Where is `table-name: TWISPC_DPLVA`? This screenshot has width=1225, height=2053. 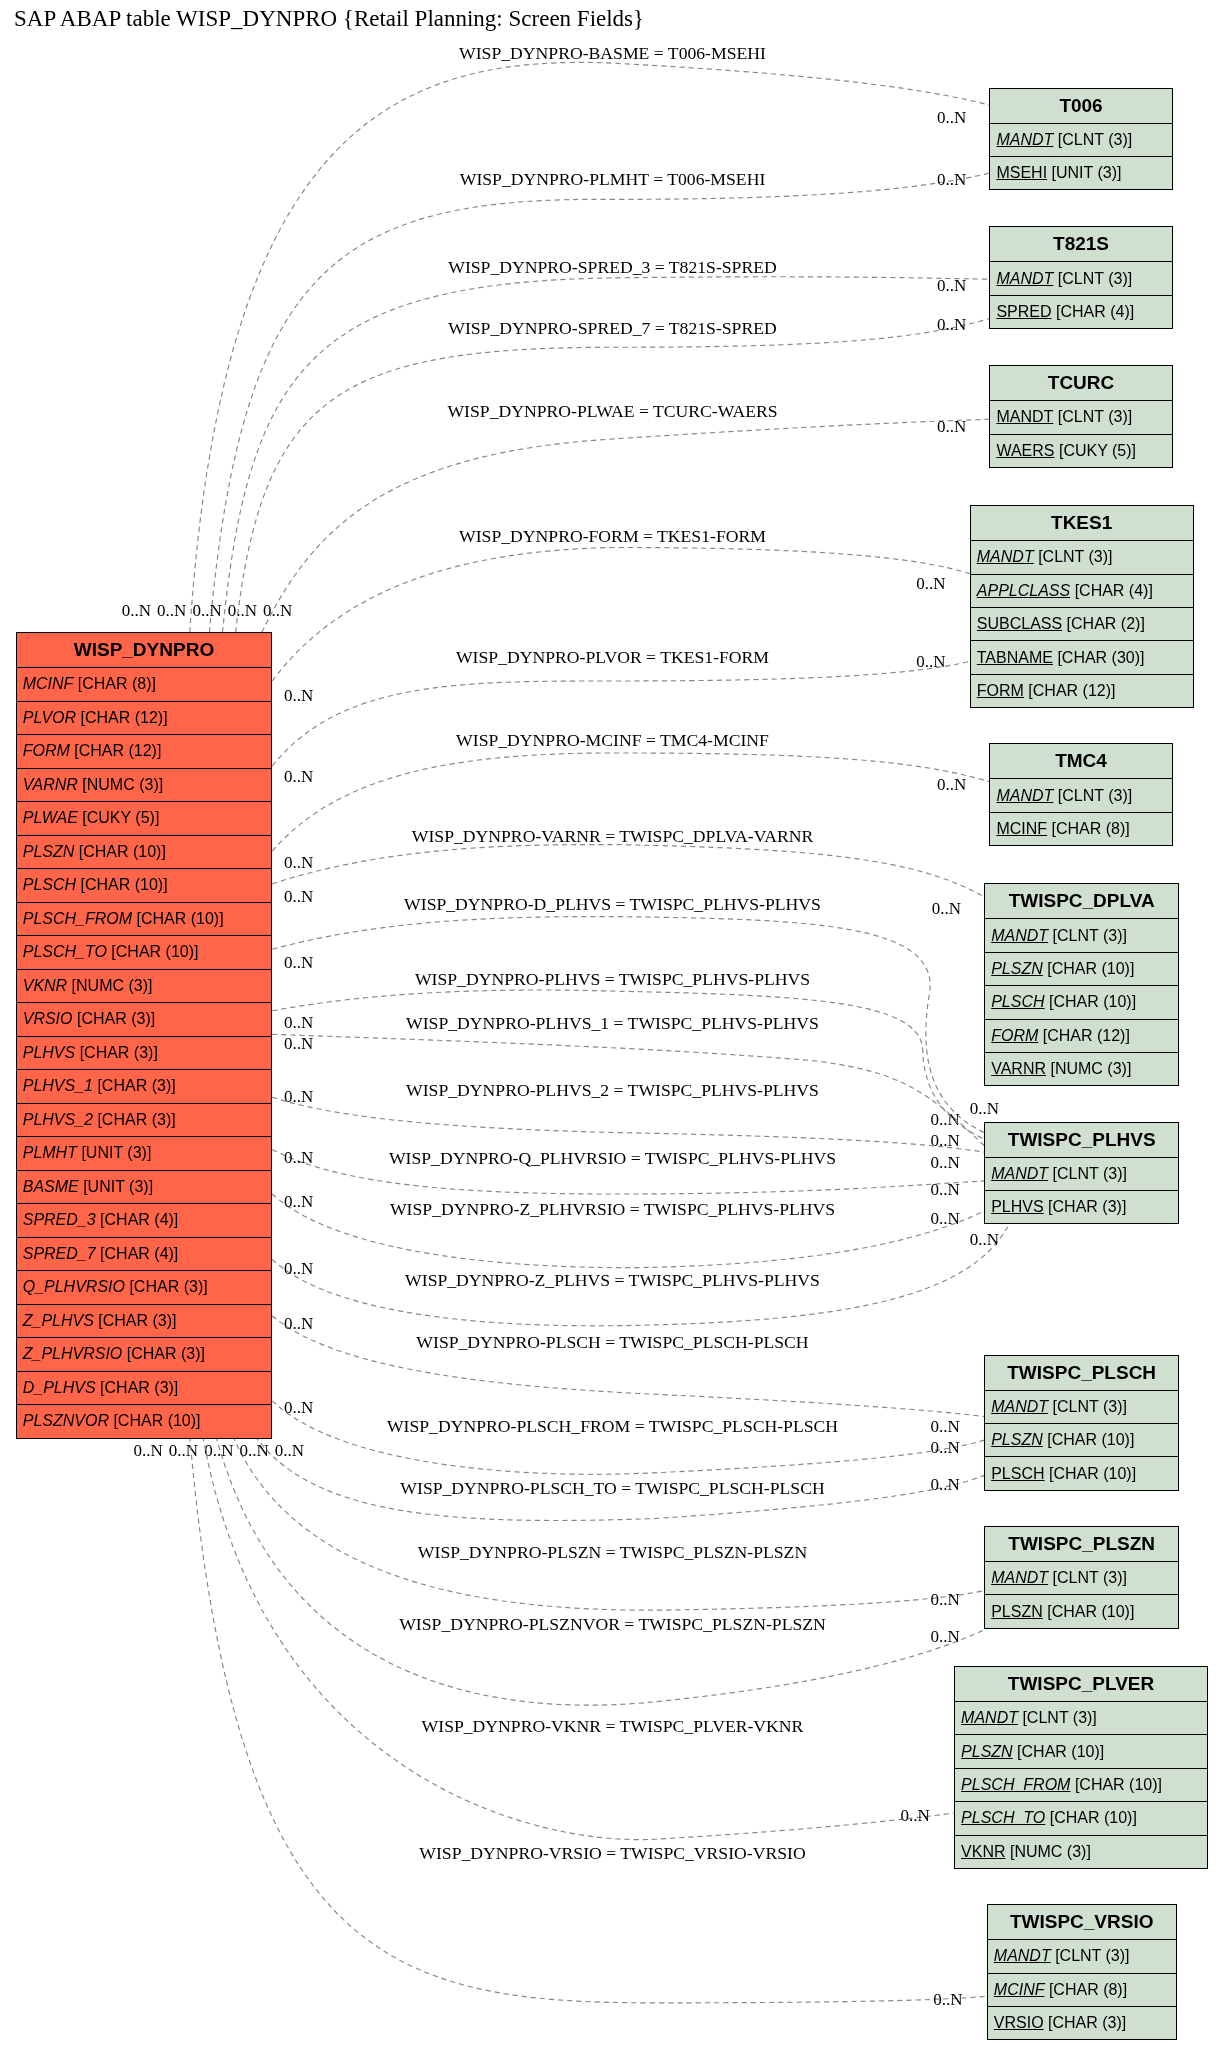 table-name: TWISPC_DPLVA is located at coordinates (1081, 901).